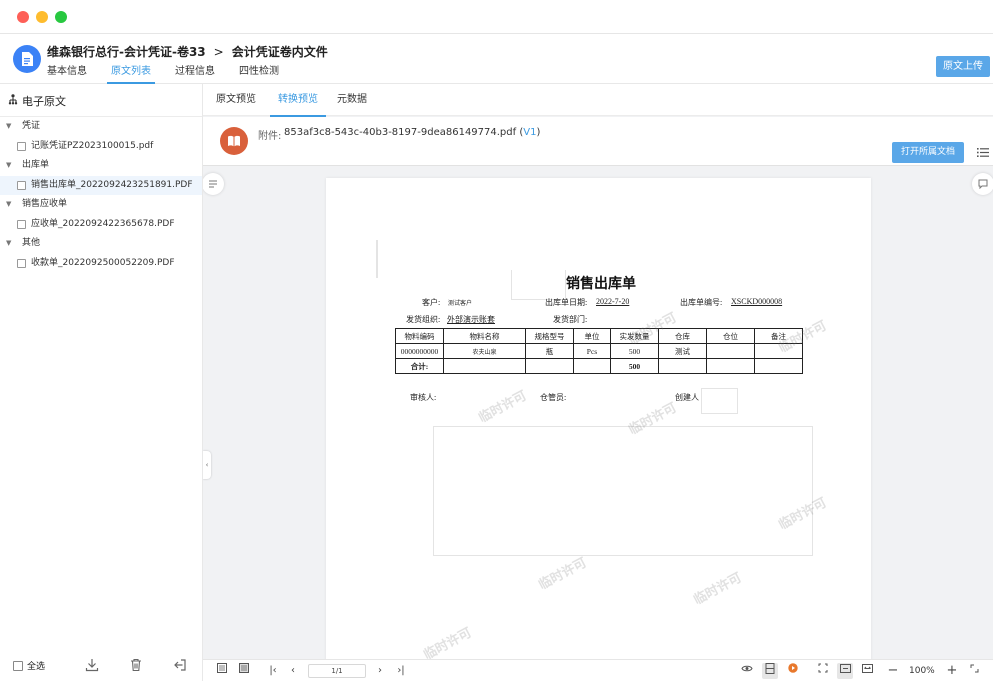 The image size is (993, 681). What do you see at coordinates (352, 100) in the screenshot?
I see `tab-metadata: 元数据` at bounding box center [352, 100].